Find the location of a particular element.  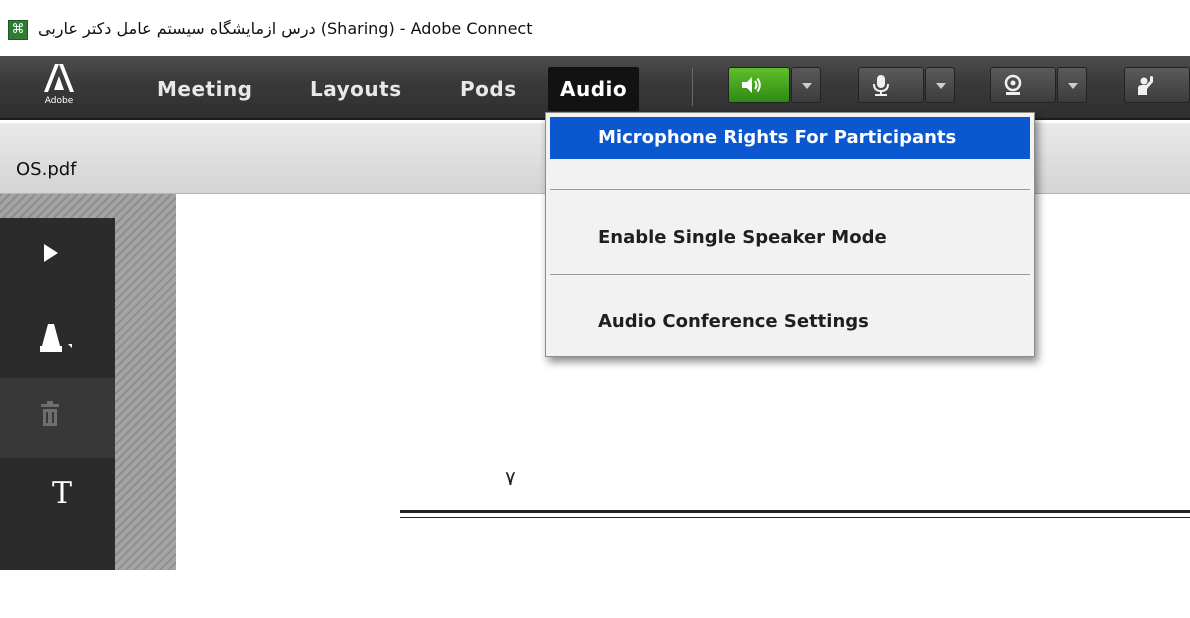

microphone-dropdown-button is located at coordinates (940, 85).